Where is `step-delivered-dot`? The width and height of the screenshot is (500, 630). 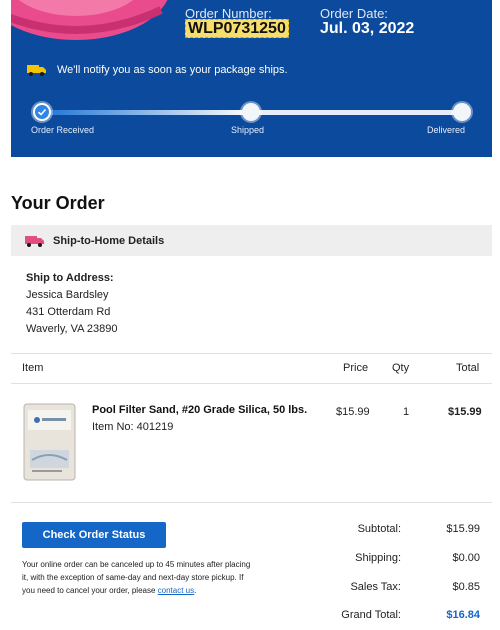
step-delivered-dot is located at coordinates (462, 112).